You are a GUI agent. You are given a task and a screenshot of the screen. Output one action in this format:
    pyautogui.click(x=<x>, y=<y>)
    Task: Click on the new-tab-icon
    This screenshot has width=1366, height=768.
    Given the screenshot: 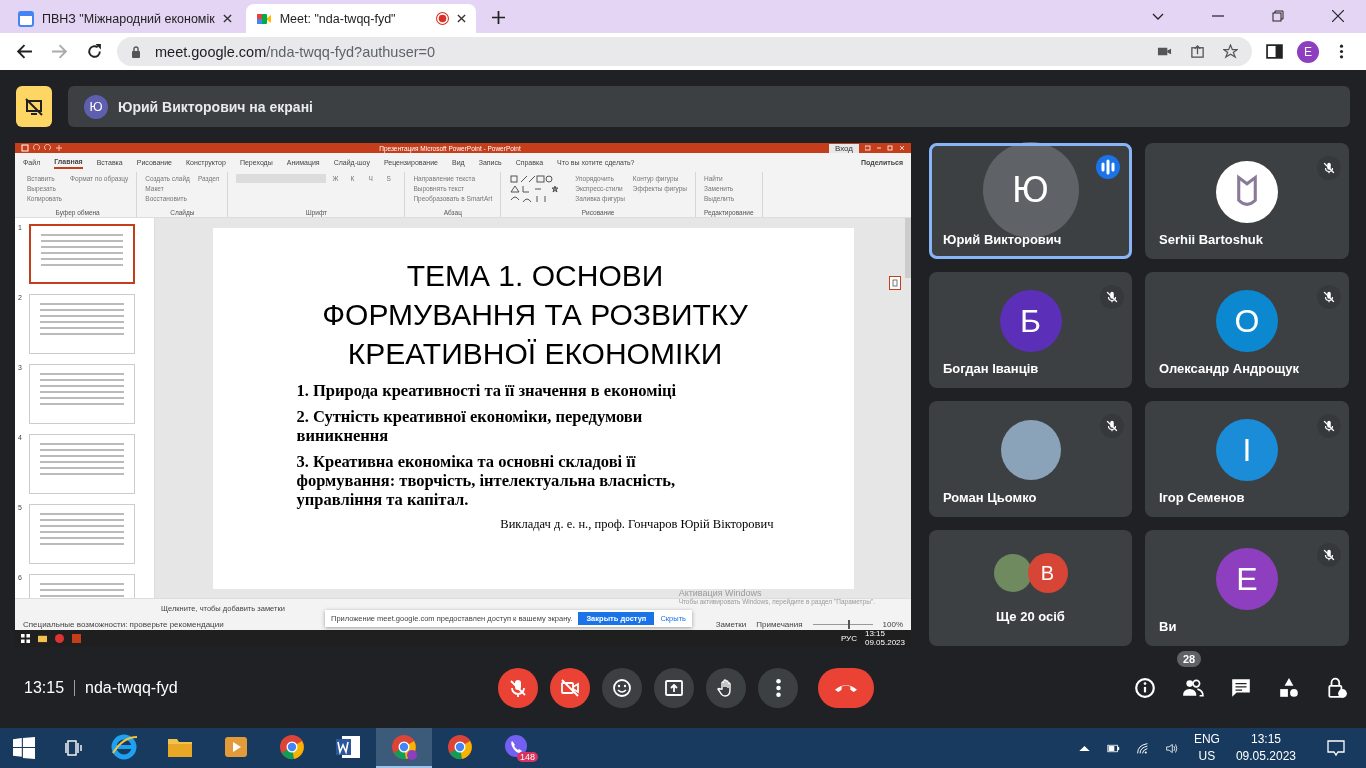 What is the action you would take?
    pyautogui.click(x=498, y=17)
    